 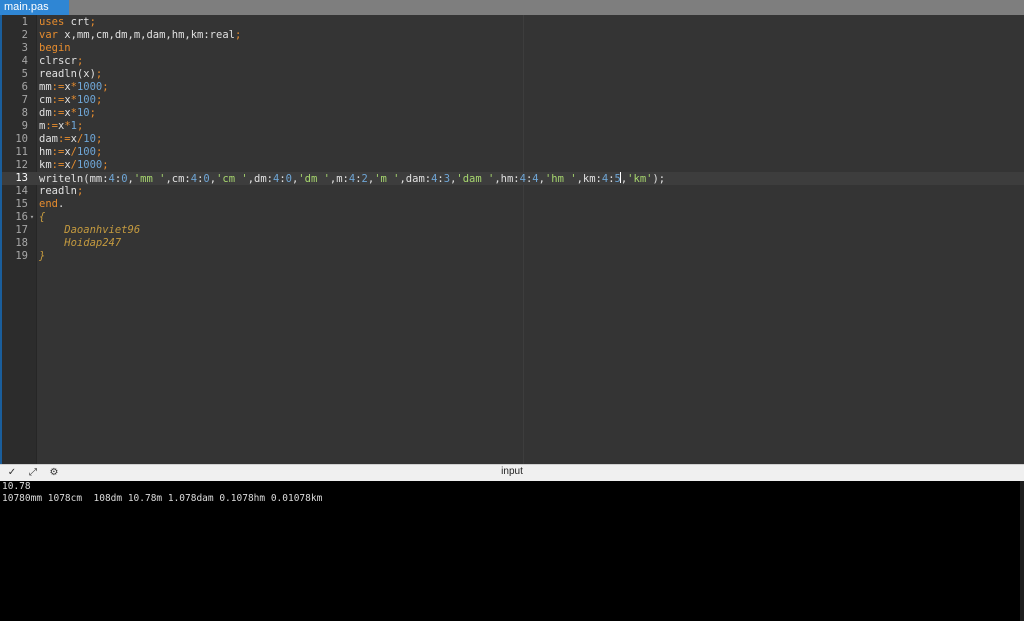 What do you see at coordinates (45, 87) in the screenshot?
I see `code-token: mm` at bounding box center [45, 87].